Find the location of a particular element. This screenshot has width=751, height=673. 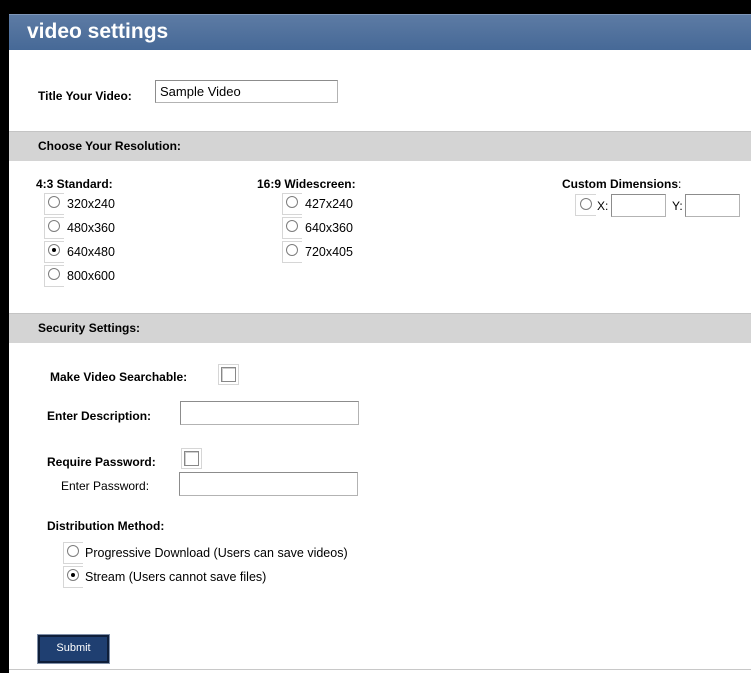

require-password-label: Require Password: is located at coordinates (101, 462).